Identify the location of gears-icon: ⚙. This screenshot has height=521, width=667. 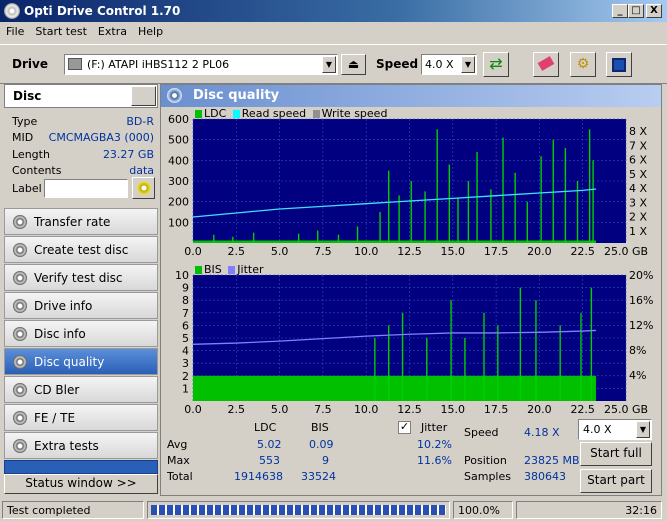
(583, 64).